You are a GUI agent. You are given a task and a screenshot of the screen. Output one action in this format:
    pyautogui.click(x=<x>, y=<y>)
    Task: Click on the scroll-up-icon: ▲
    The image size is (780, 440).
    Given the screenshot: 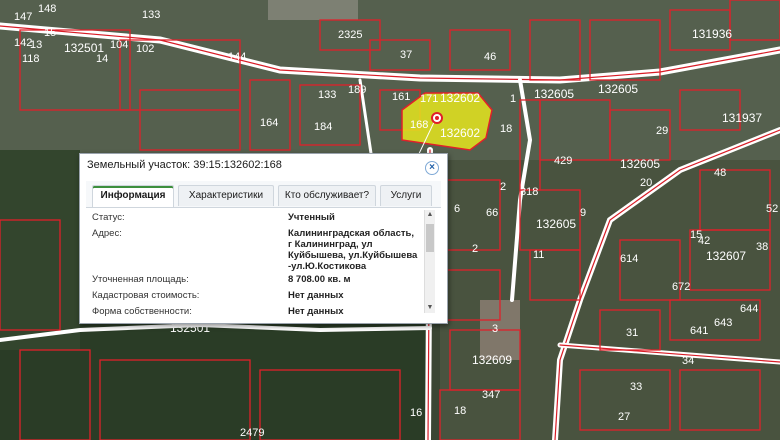 What is the action you would take?
    pyautogui.click(x=430, y=215)
    